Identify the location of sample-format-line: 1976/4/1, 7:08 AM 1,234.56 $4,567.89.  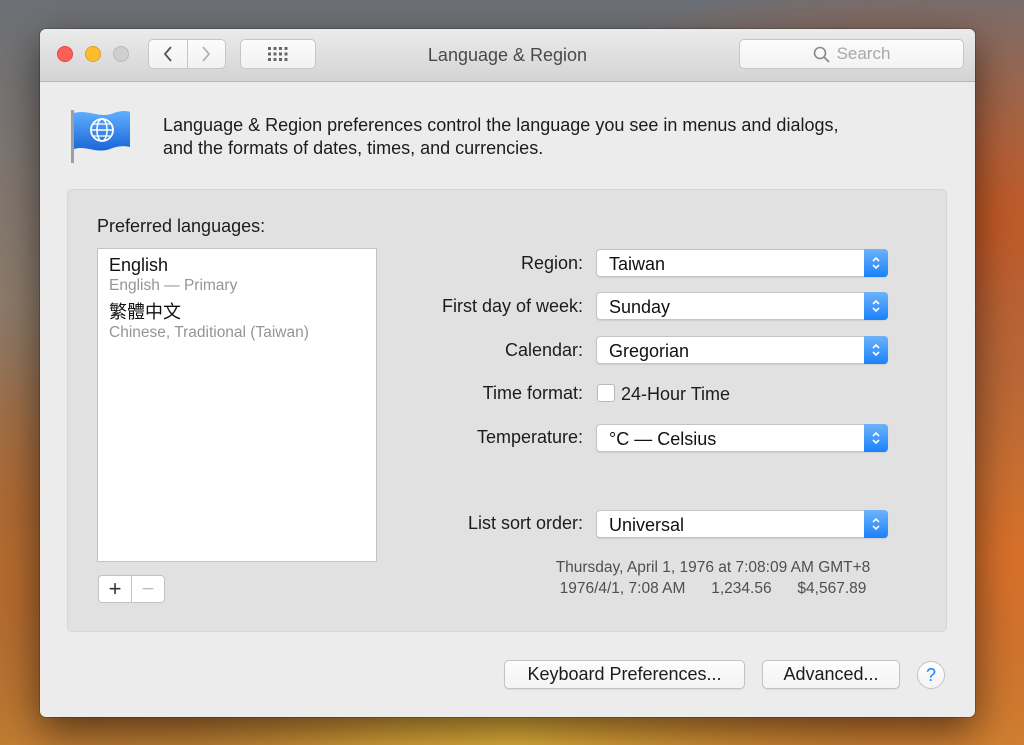
(713, 588).